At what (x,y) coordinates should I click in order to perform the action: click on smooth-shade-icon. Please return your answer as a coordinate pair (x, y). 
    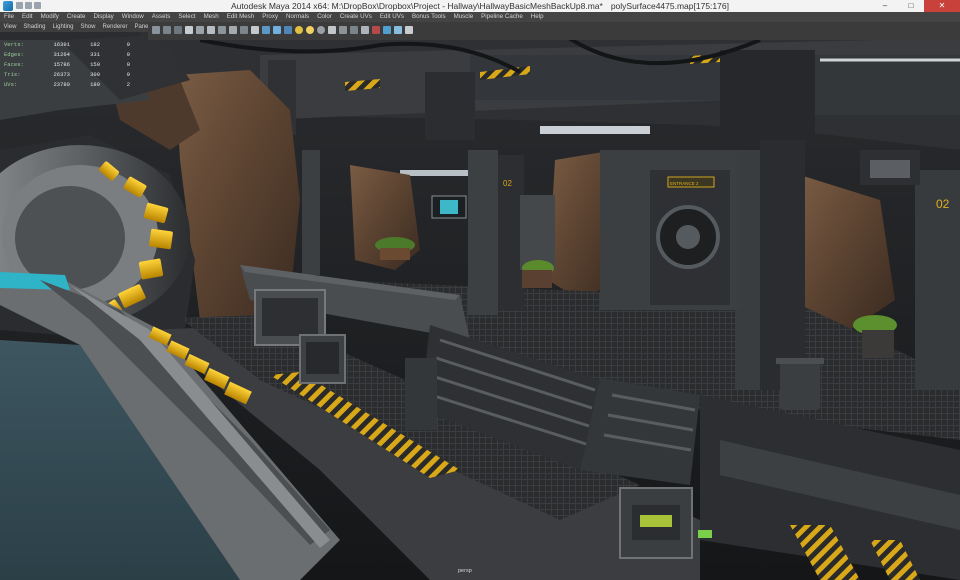
    Looking at the image, I should click on (277, 30).